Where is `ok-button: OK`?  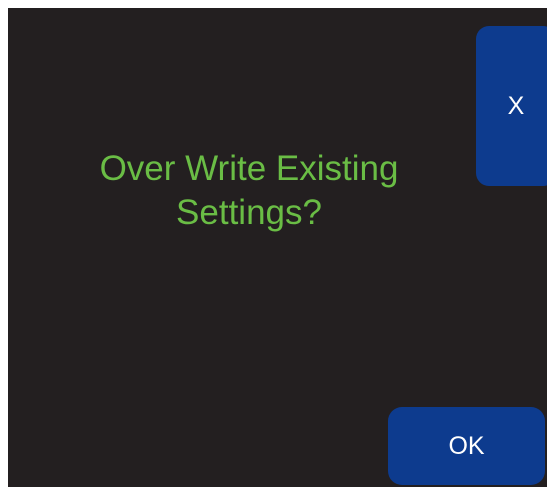 ok-button: OK is located at coordinates (466, 446).